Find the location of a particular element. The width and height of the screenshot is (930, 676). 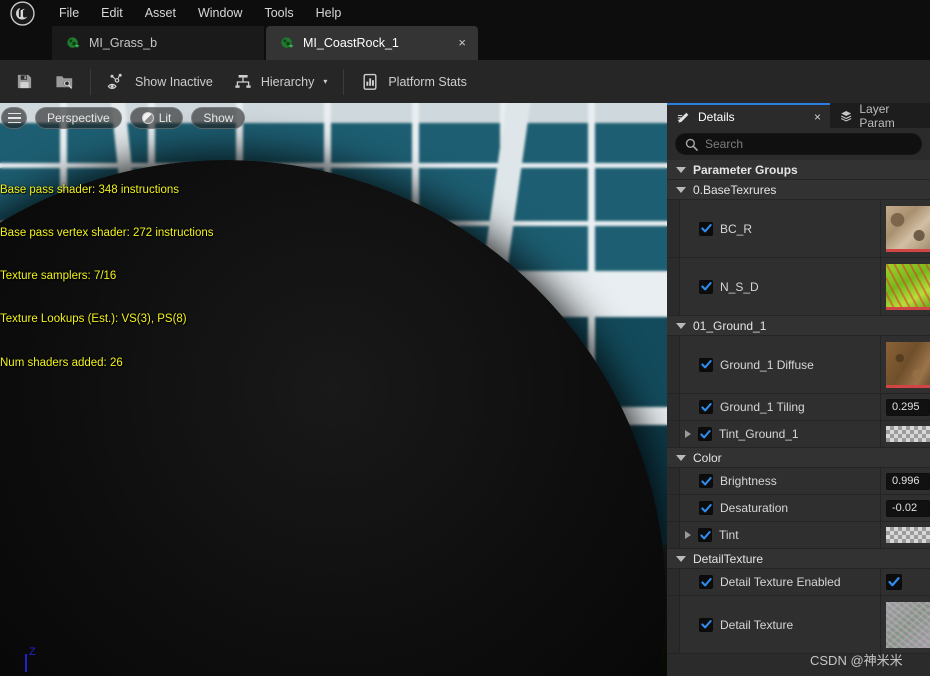

details-close-icon: × is located at coordinates (817, 117).